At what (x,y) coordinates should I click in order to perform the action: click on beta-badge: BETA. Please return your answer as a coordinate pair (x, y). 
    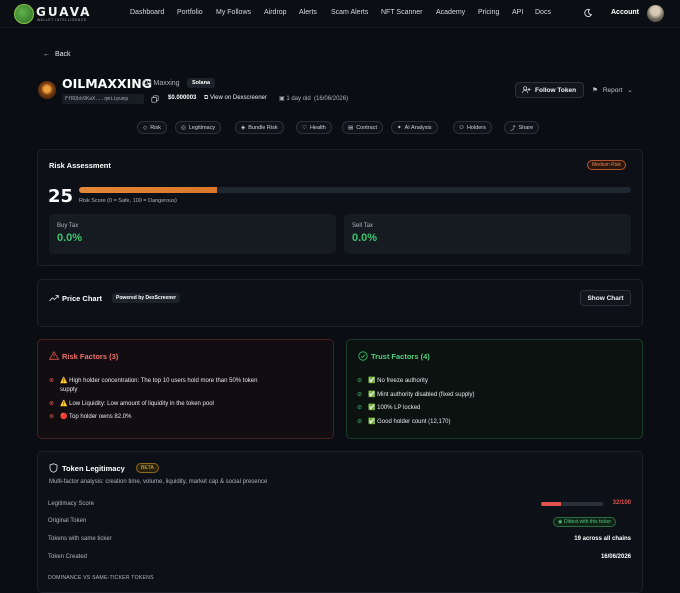
    Looking at the image, I should click on (147, 468).